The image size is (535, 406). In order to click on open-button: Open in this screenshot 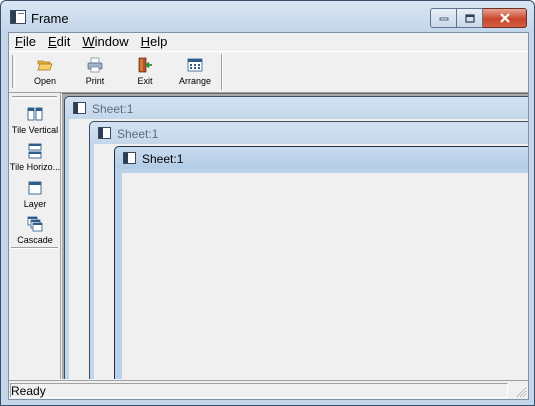, I will do `click(45, 72)`.